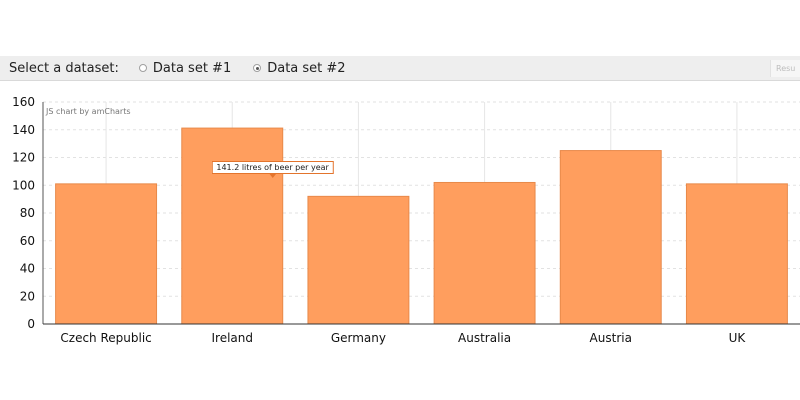 The image size is (800, 400). Describe the element at coordinates (27, 269) in the screenshot. I see `y-tick-label: 40` at that location.